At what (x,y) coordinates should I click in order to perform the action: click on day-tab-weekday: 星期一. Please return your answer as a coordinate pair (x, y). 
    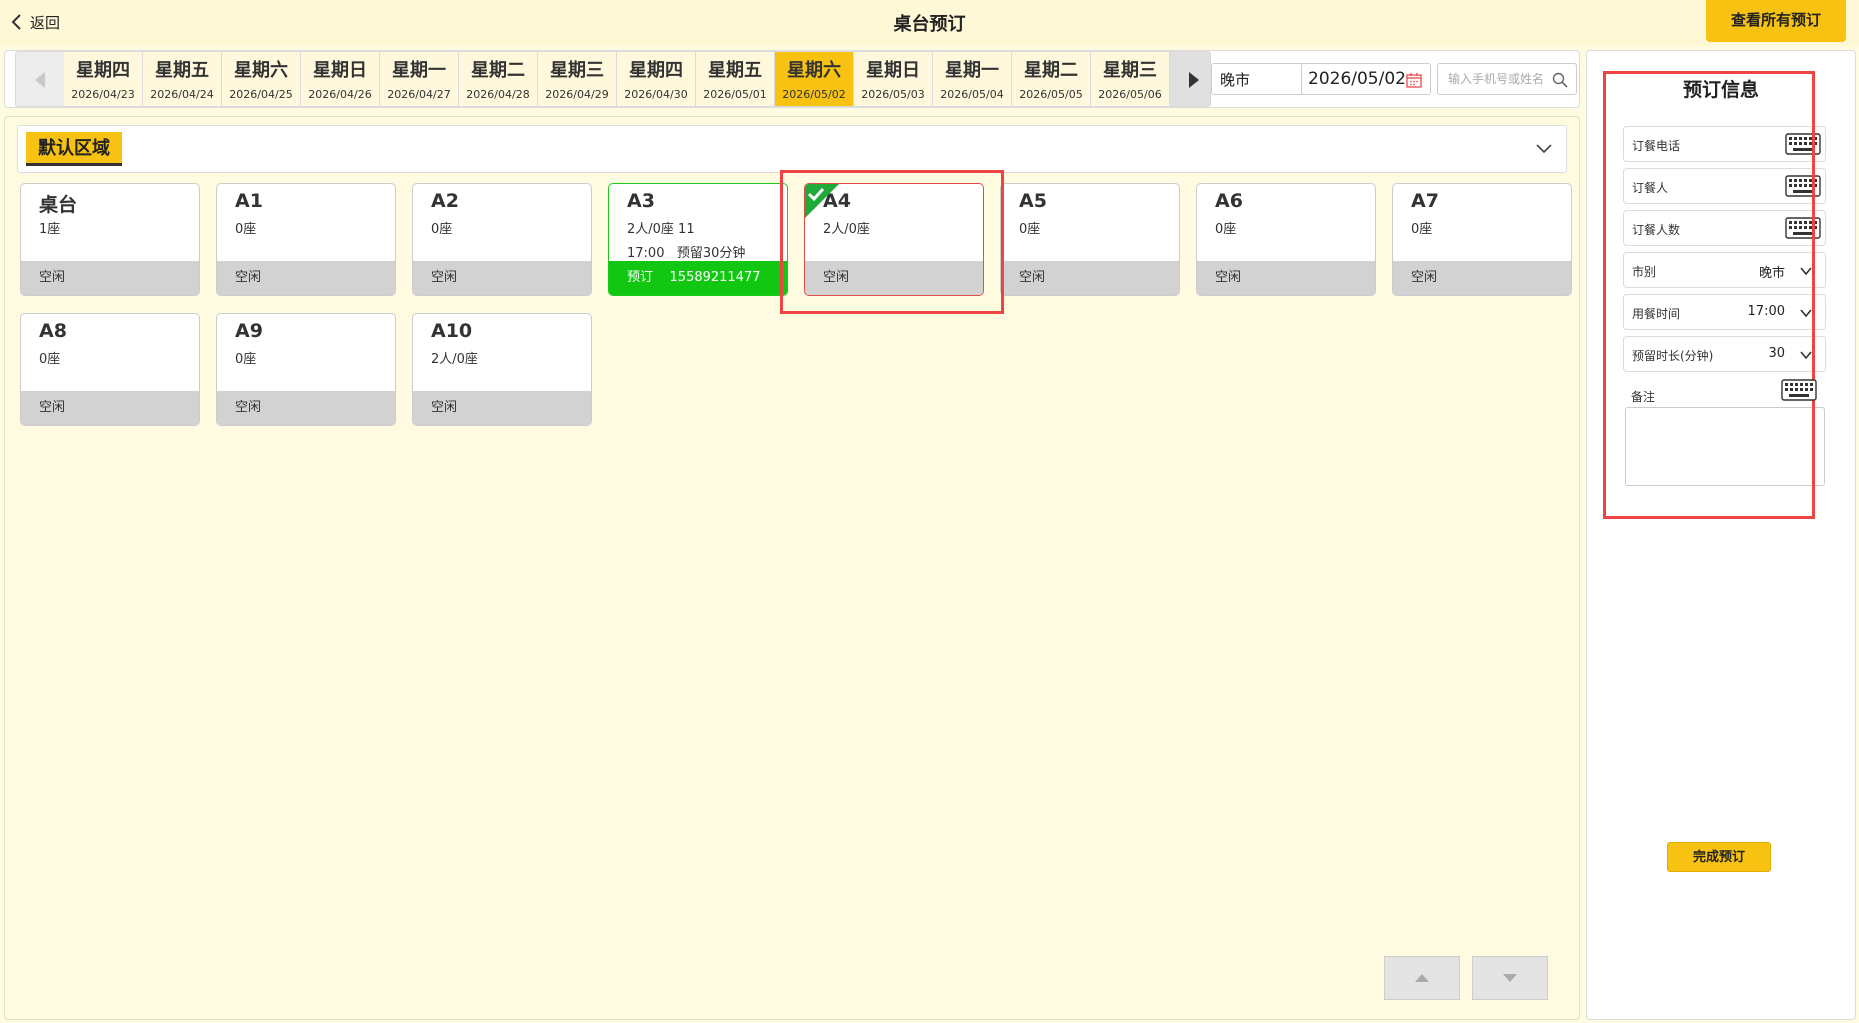
    Looking at the image, I should click on (972, 70).